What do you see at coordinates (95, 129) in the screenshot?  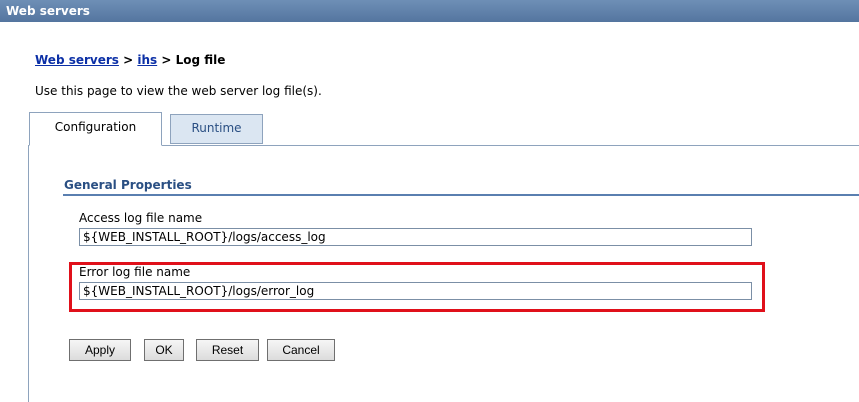 I see `tab-configuration: Configuration` at bounding box center [95, 129].